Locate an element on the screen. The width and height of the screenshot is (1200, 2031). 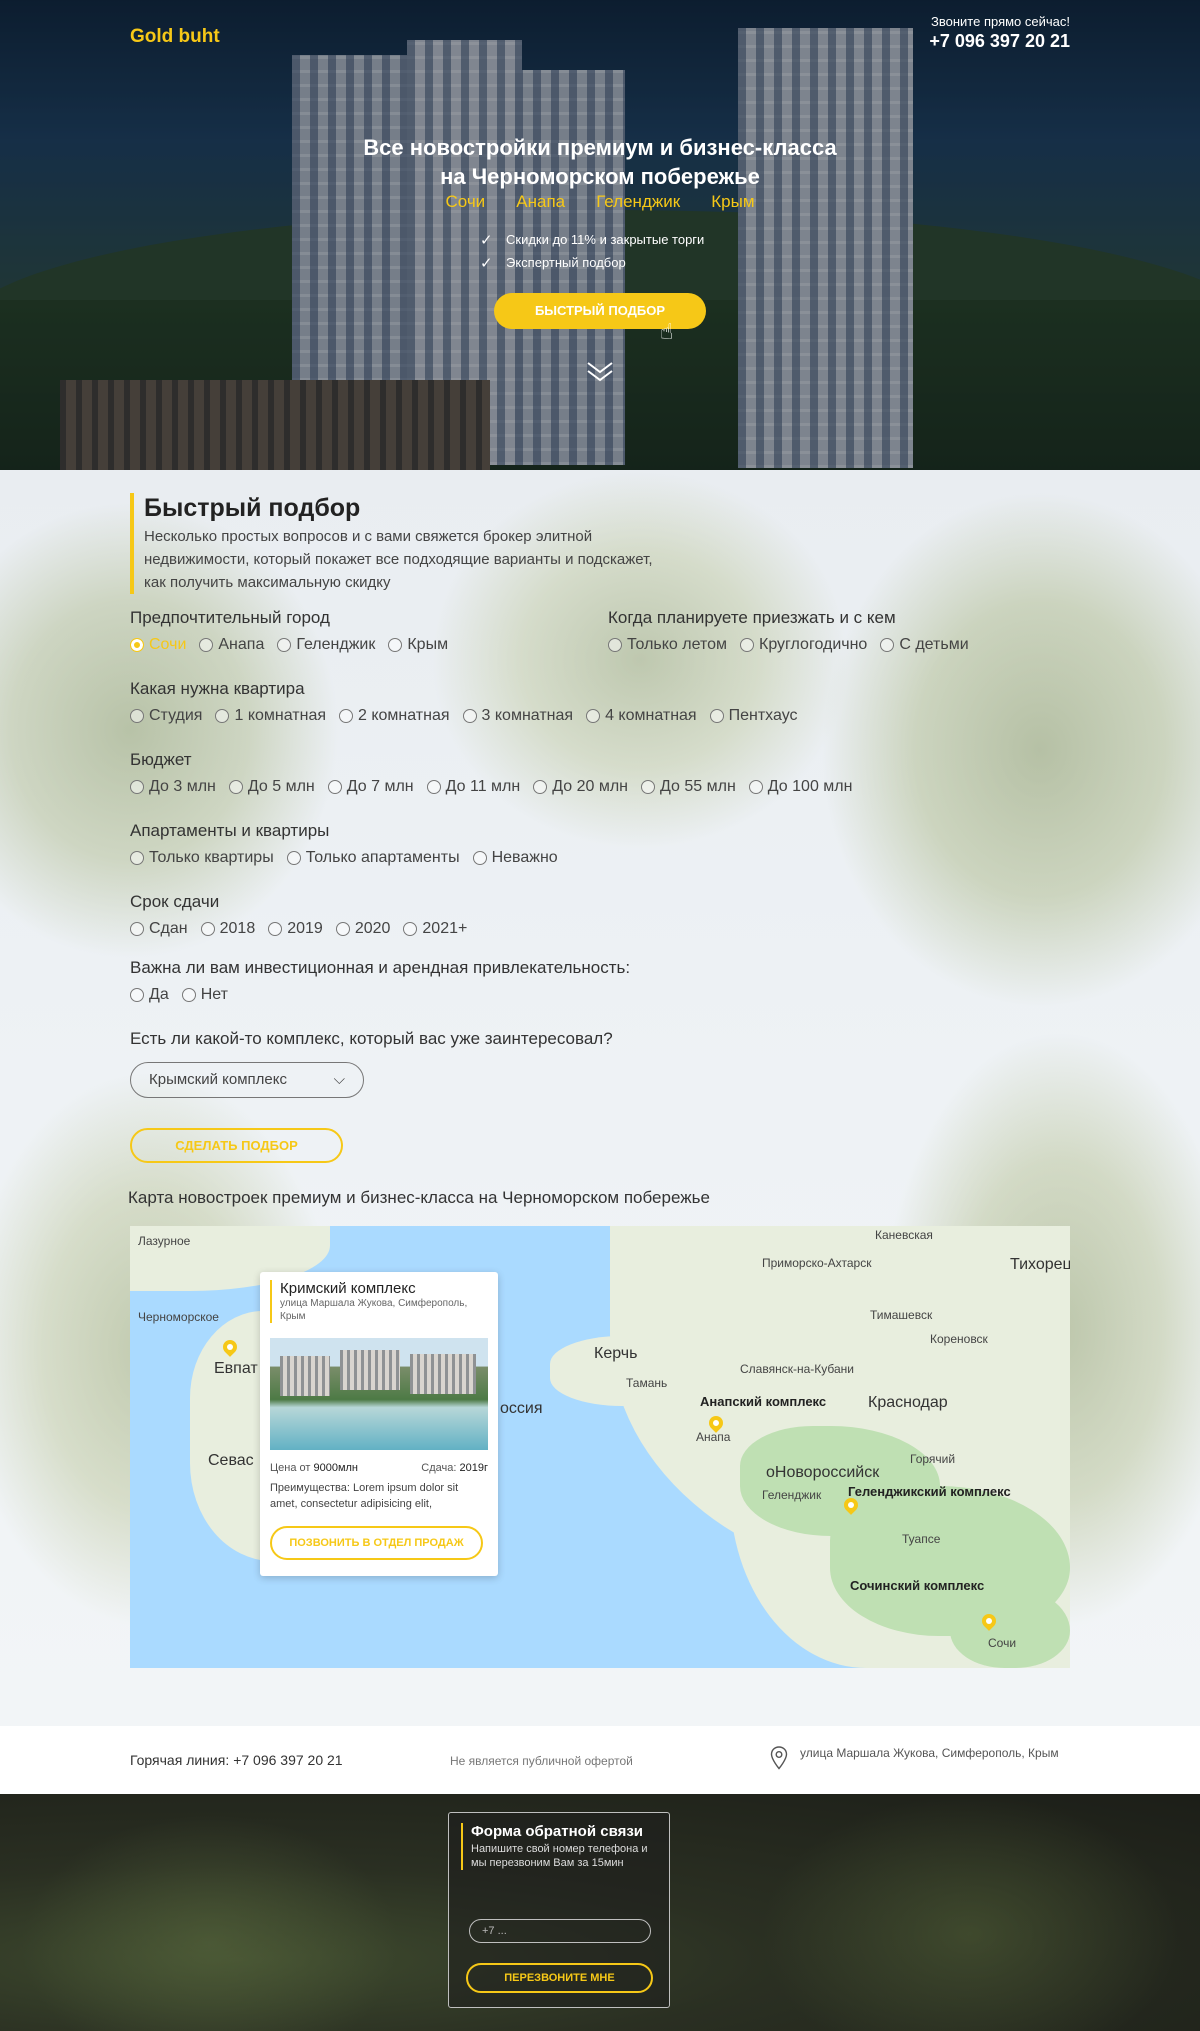
option-studio: Студия is located at coordinates (166, 716).